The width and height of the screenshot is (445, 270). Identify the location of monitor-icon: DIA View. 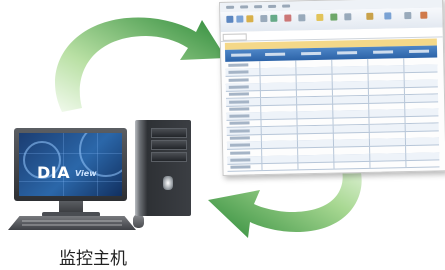
(70, 164).